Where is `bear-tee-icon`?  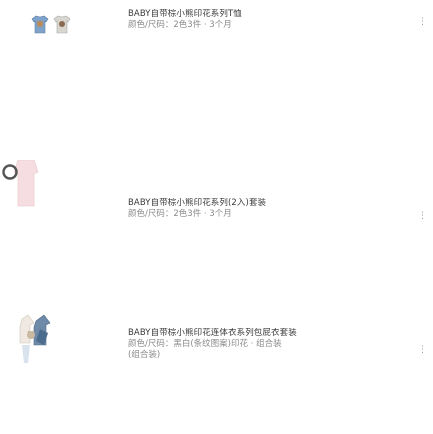
bear-tee-icon is located at coordinates (51, 24).